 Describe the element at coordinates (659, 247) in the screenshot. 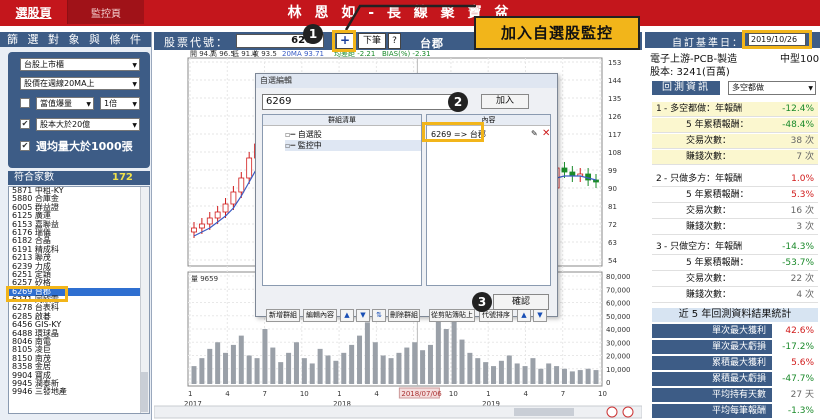

I see `section-number: 3` at that location.